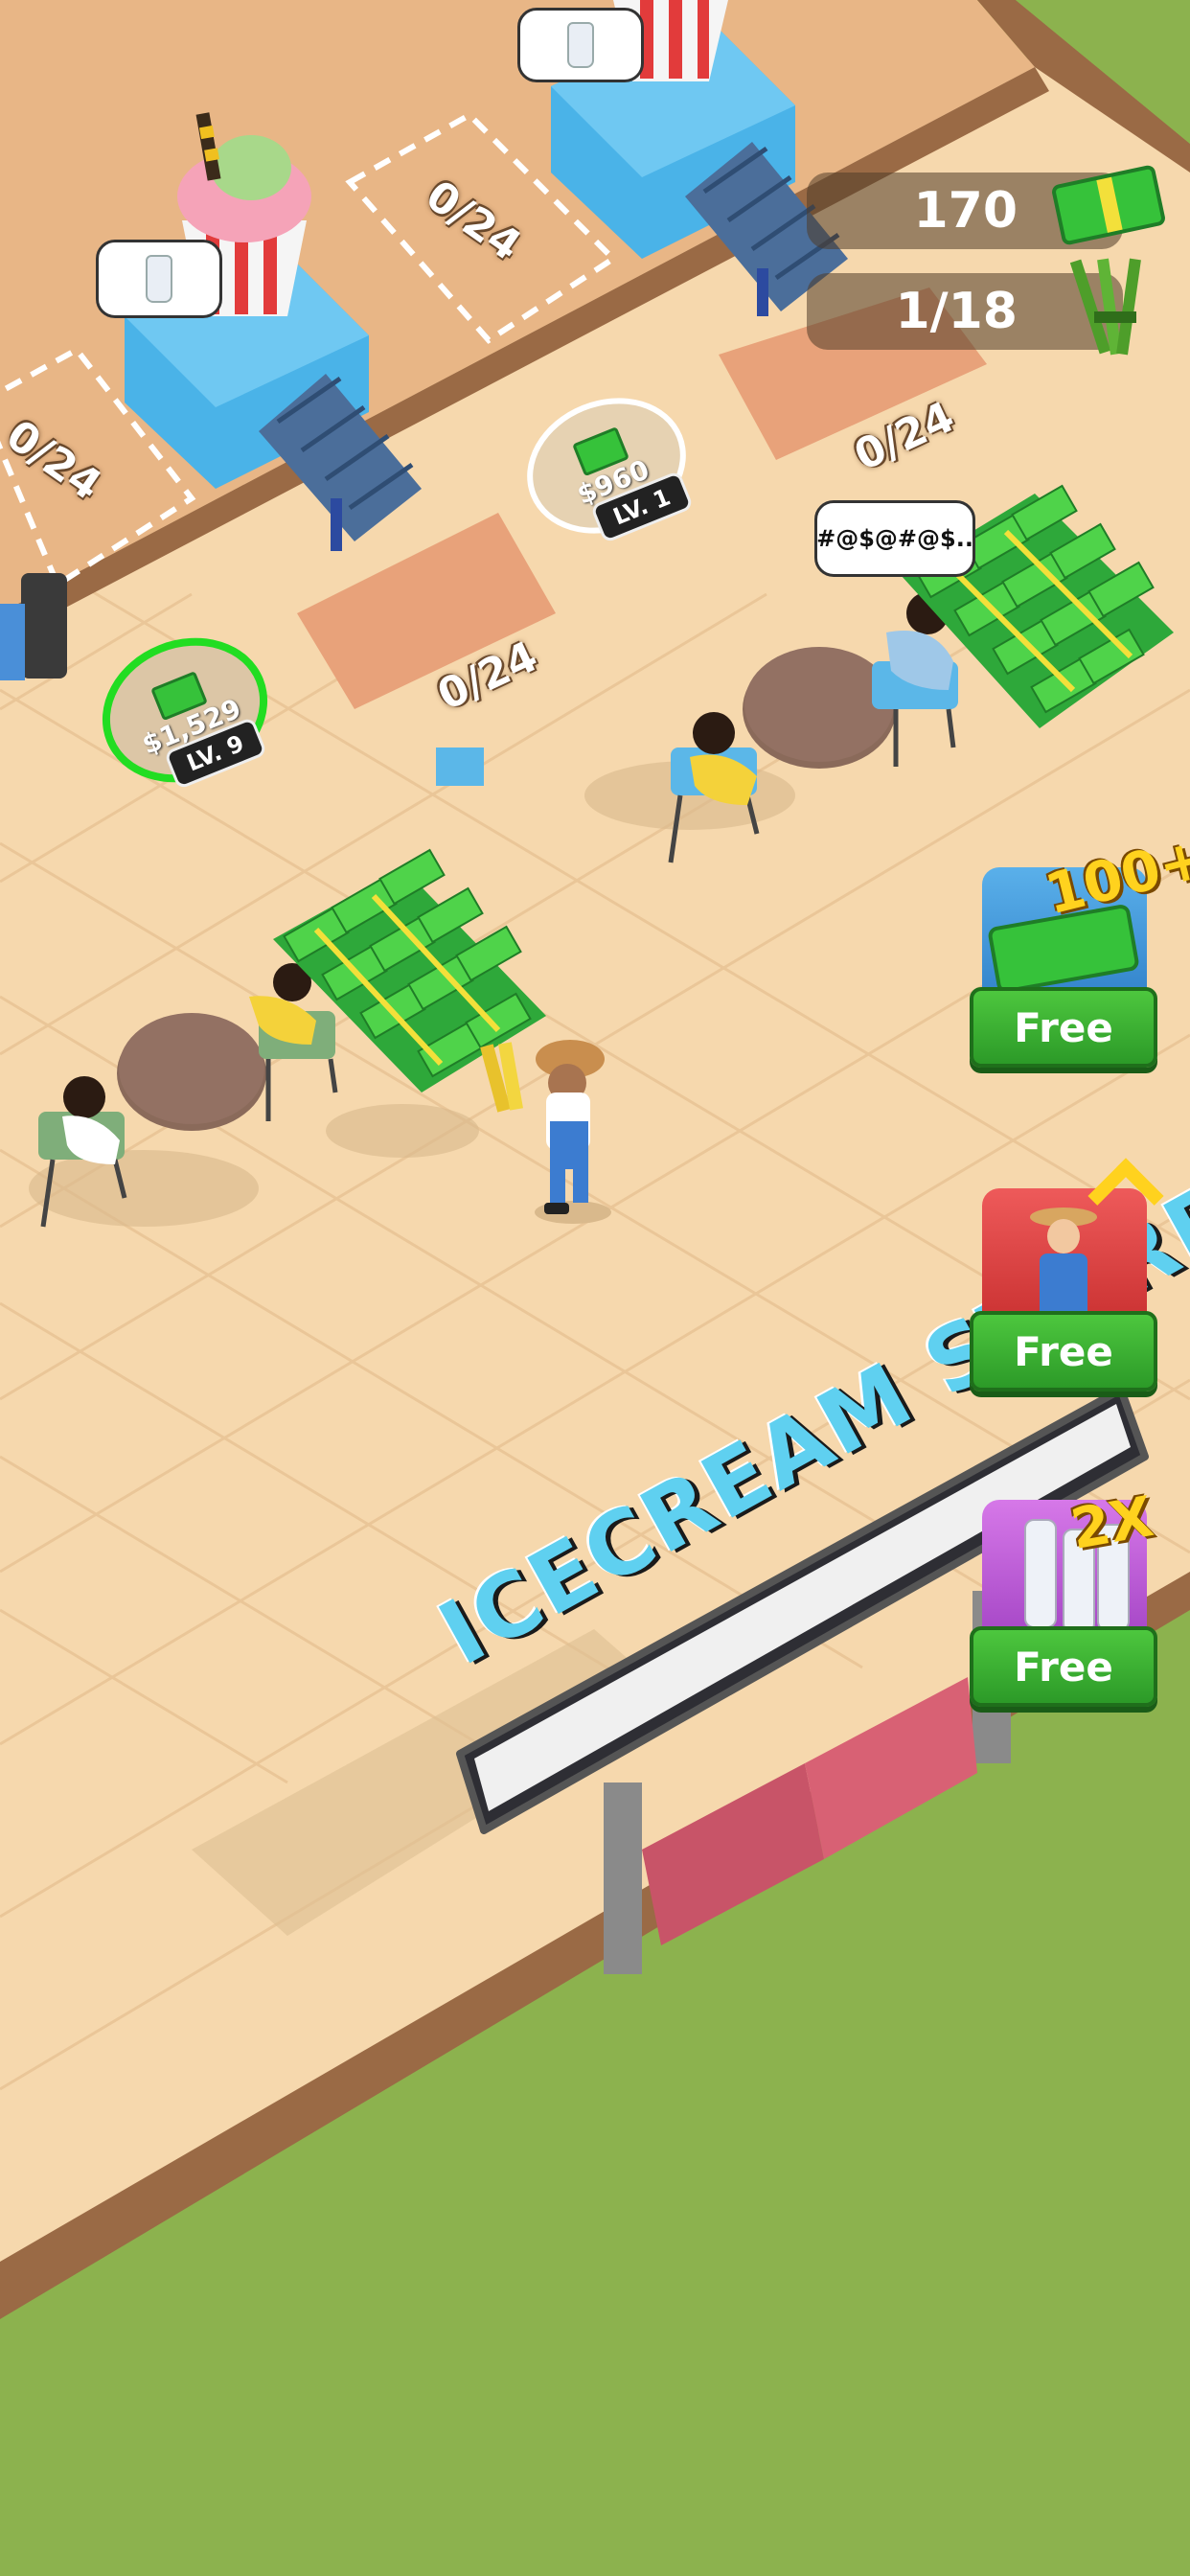 The image size is (1190, 2576). I want to click on machine-top-request-bubble, so click(580, 45).